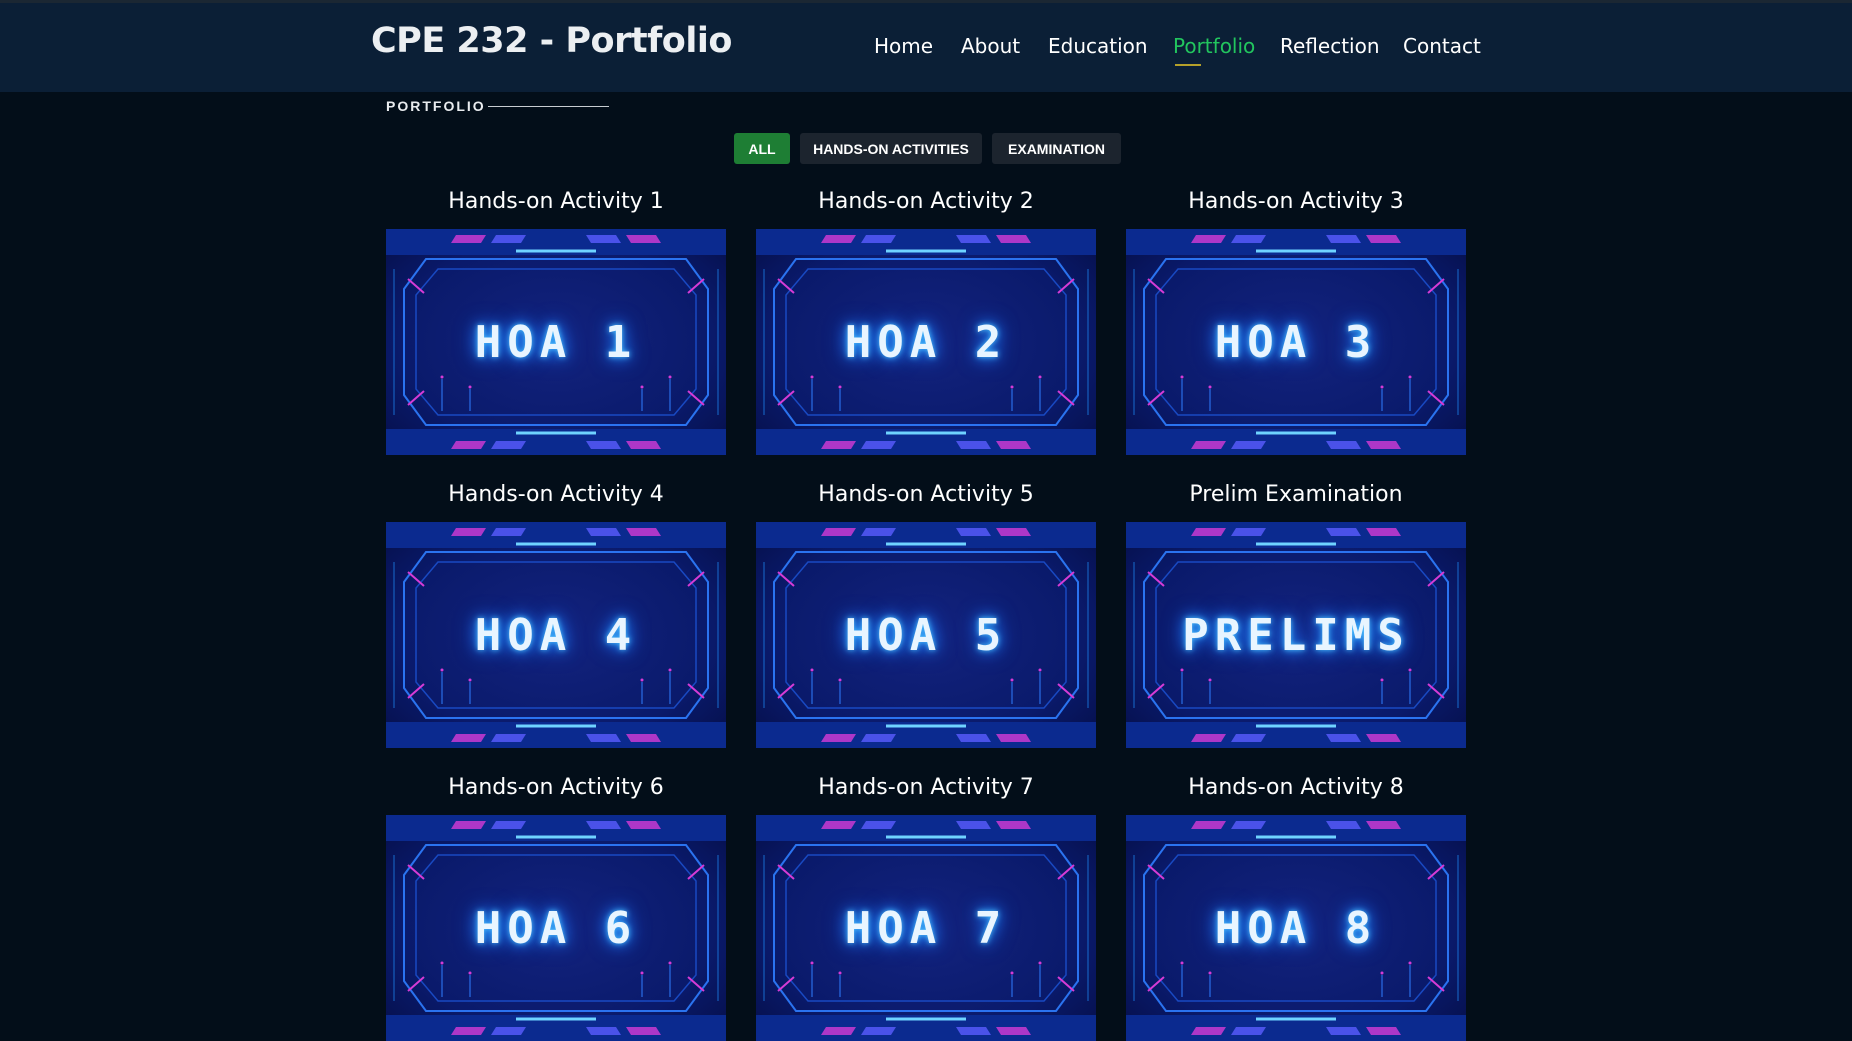  Describe the element at coordinates (1214, 46) in the screenshot. I see `nav-portfolio-label: Portfolio` at that location.